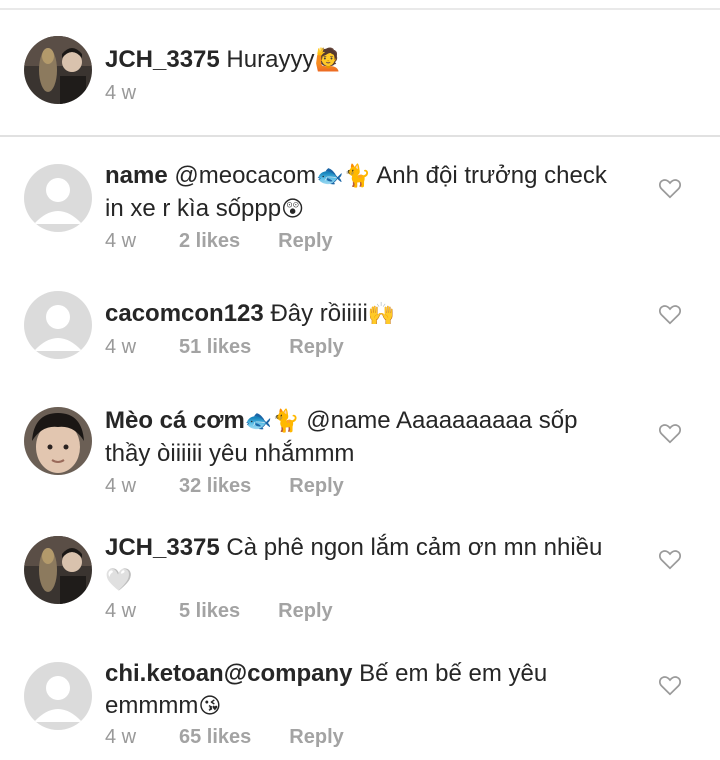 The image size is (720, 760). I want to click on raising-hand-emoji: 🙋, so click(328, 60).